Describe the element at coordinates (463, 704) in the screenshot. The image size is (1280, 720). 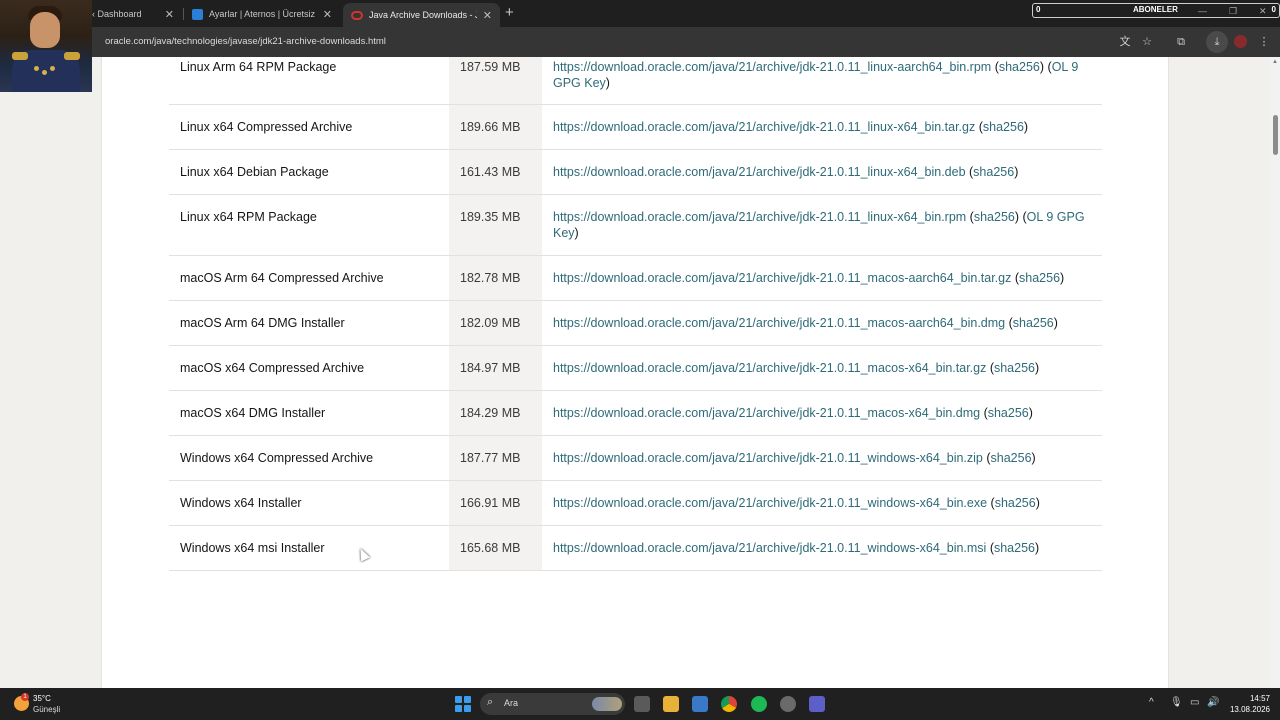
I see `start-menu-icon` at that location.